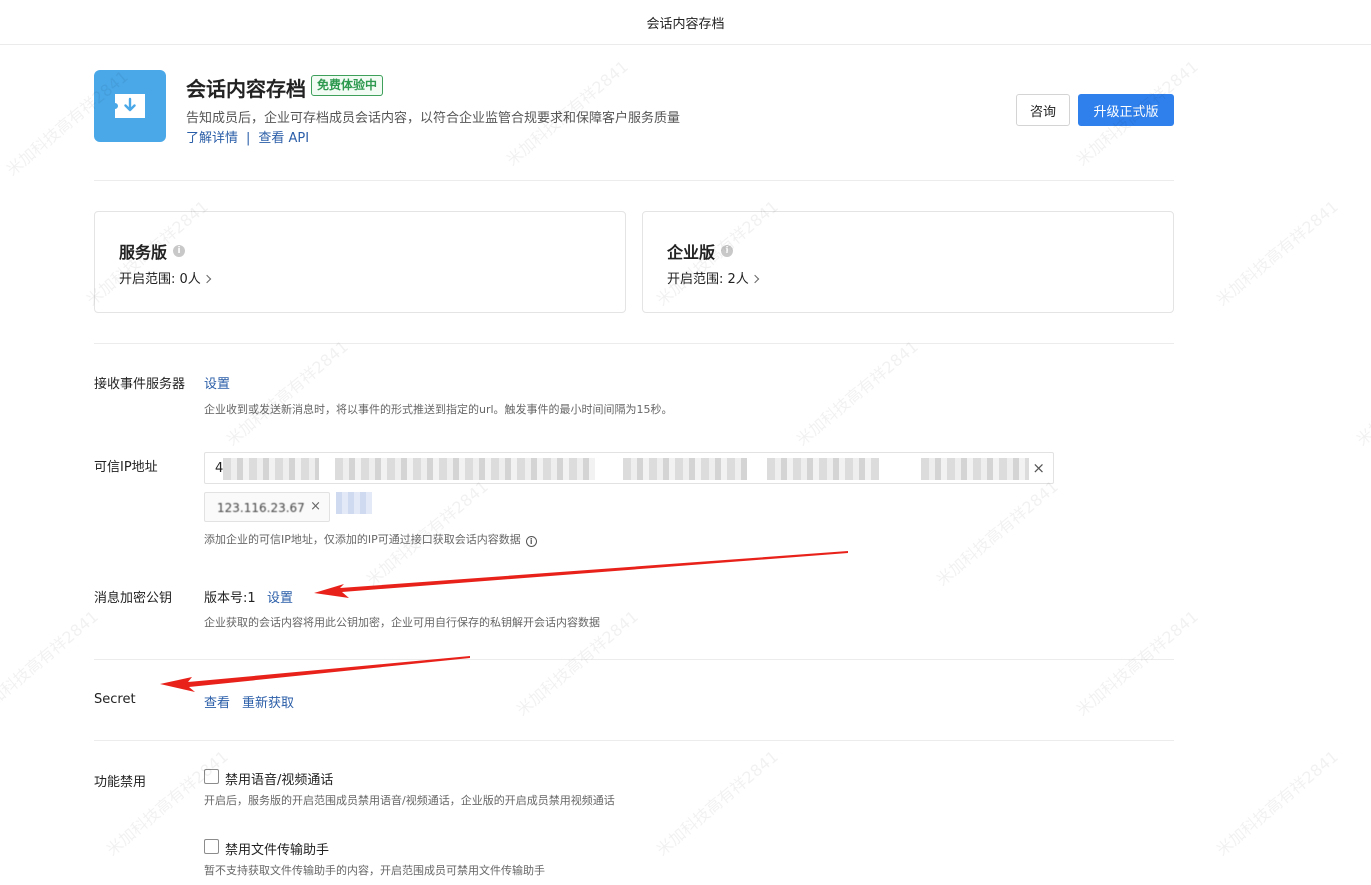 The height and width of the screenshot is (885, 1371). Describe the element at coordinates (217, 701) in the screenshot. I see `view-secret-link: 查看` at that location.